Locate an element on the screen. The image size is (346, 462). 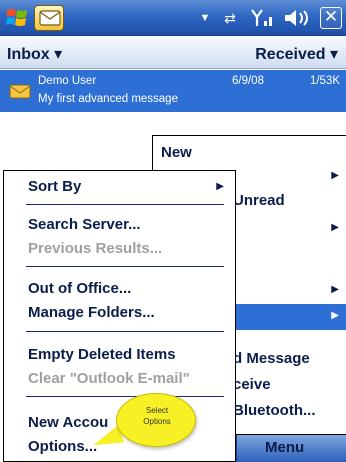
message-size: 1/53K is located at coordinates (324, 81).